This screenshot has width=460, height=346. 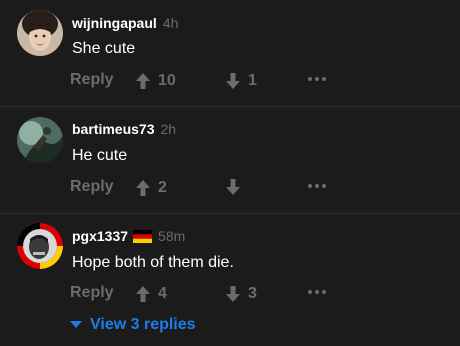 What do you see at coordinates (241, 81) in the screenshot?
I see `downvote-button: 1` at bounding box center [241, 81].